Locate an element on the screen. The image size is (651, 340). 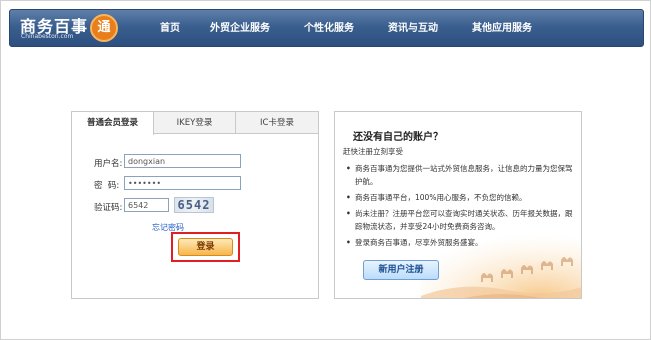
nav-item-news: 资讯与互动 is located at coordinates (413, 29).